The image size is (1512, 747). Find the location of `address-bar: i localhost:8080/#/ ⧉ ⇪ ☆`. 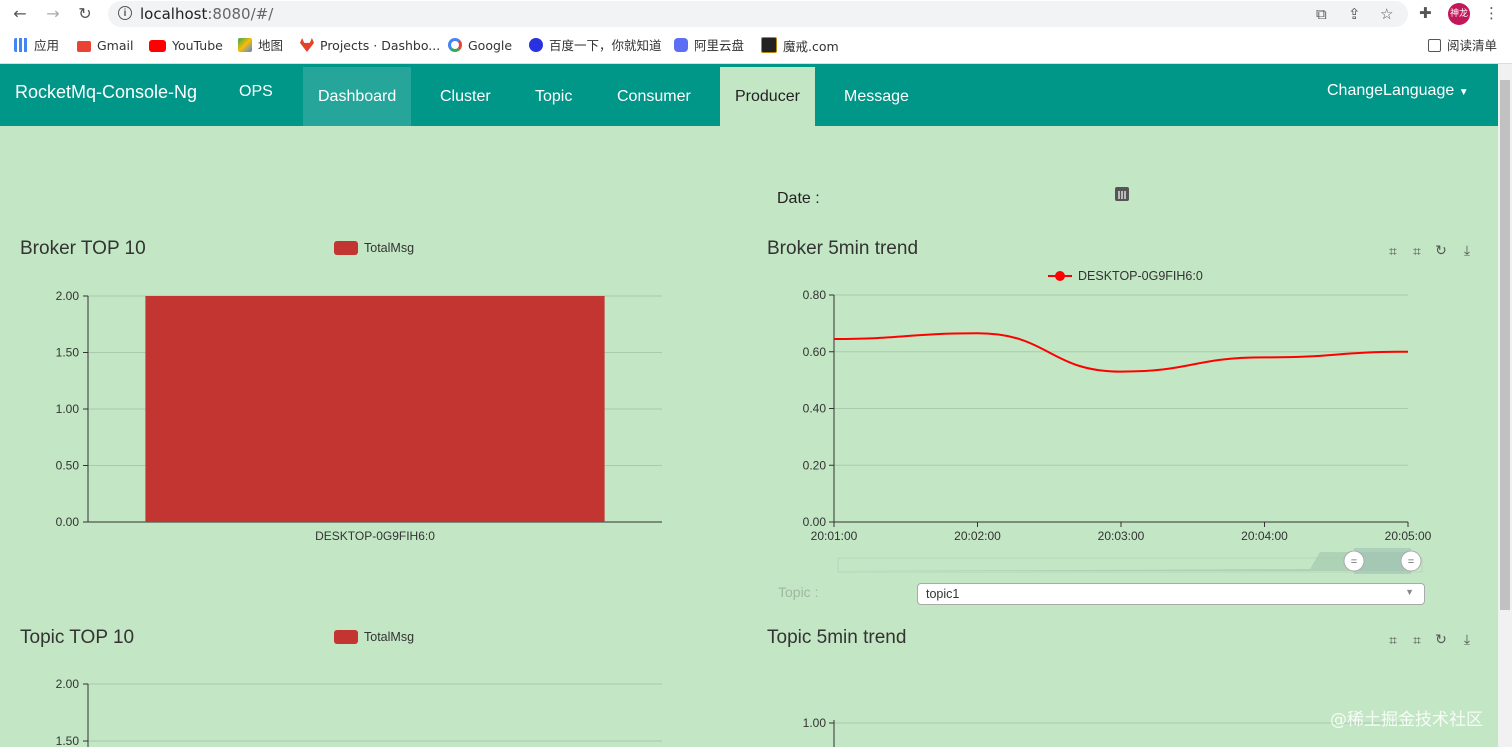

address-bar: i localhost:8080/#/ ⧉ ⇪ ☆ is located at coordinates (758, 14).